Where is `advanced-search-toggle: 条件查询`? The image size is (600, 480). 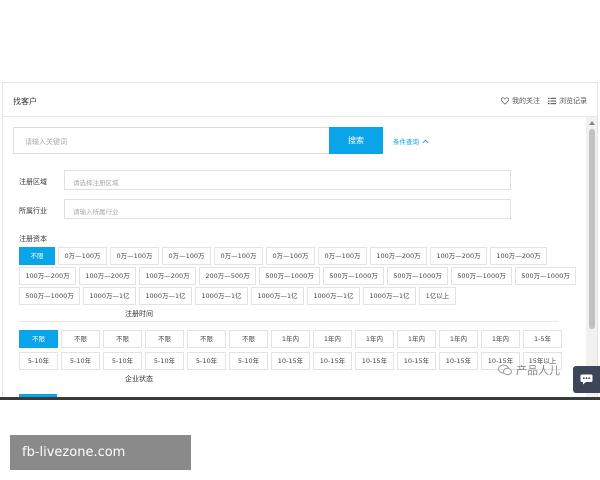 advanced-search-toggle: 条件查询 is located at coordinates (411, 141).